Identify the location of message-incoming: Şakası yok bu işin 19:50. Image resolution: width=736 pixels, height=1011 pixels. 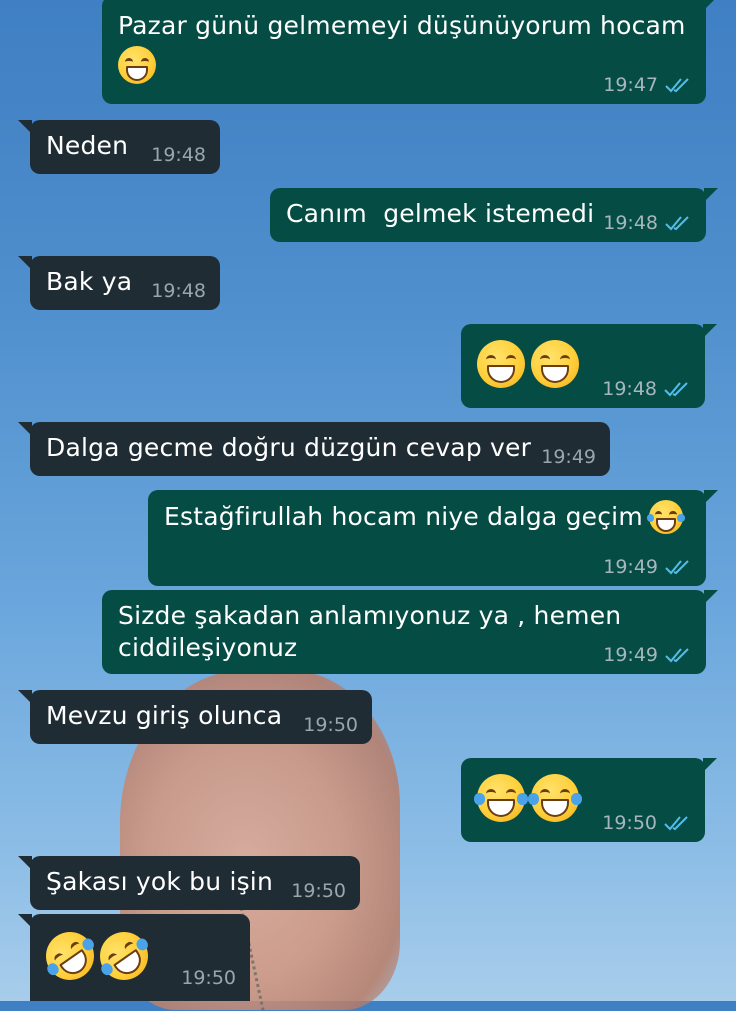
(189, 883).